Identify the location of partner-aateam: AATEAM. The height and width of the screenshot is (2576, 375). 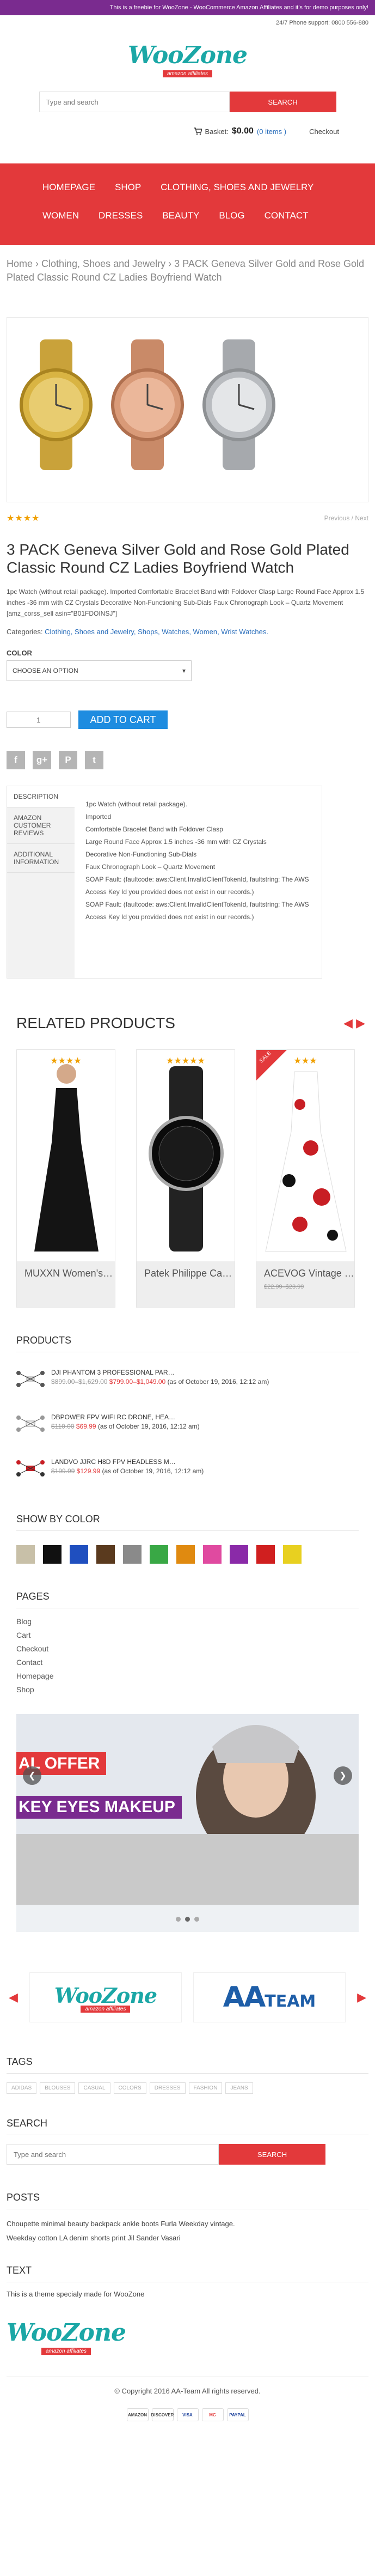
(269, 1997).